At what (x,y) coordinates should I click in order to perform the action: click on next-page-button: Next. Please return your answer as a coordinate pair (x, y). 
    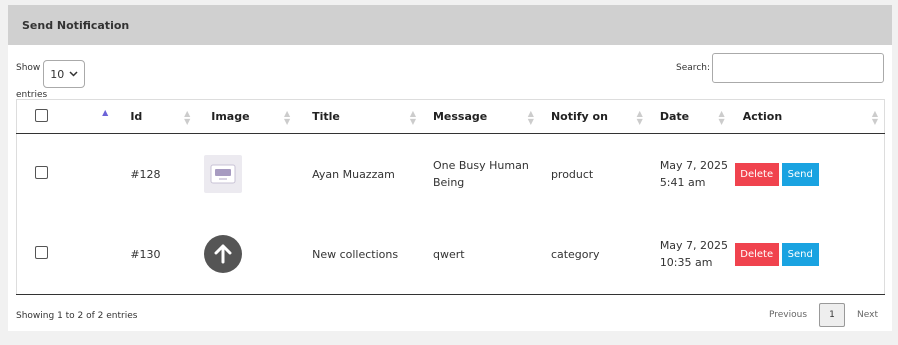
    Looking at the image, I should click on (867, 315).